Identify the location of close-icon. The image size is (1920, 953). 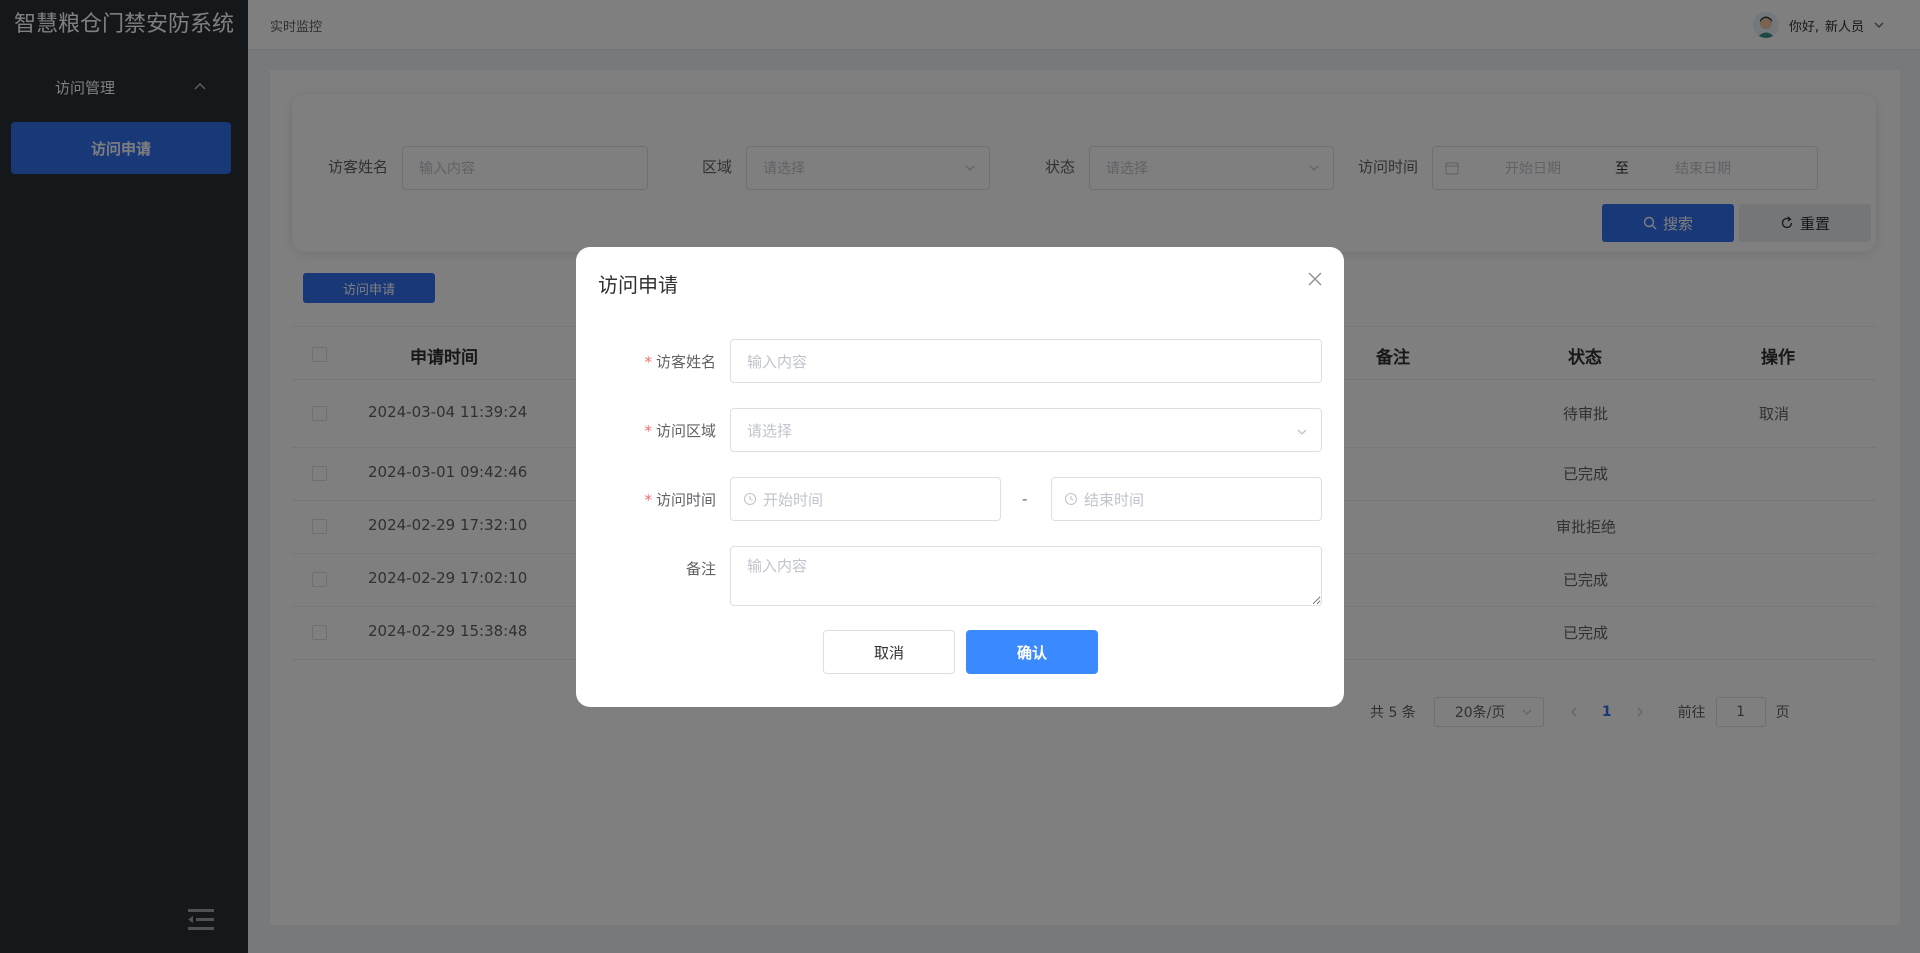
(1315, 279).